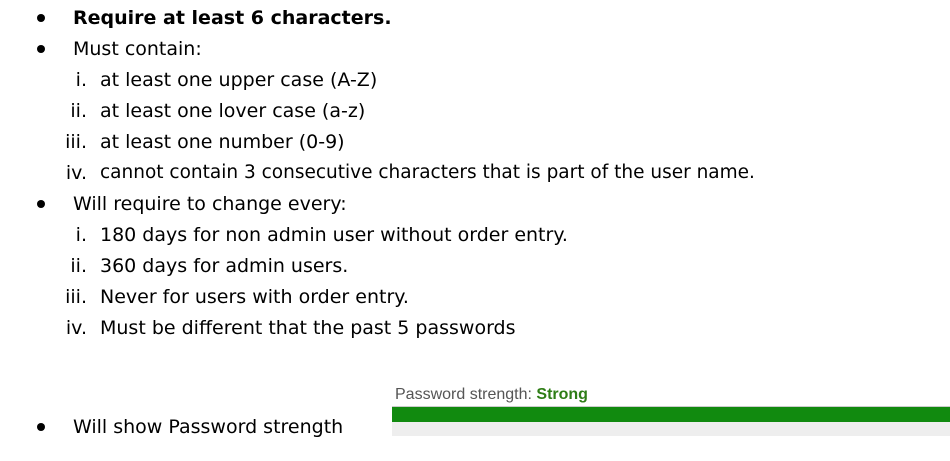  Describe the element at coordinates (232, 18) in the screenshot. I see `requirement-text: Require at least 6 characters.` at that location.